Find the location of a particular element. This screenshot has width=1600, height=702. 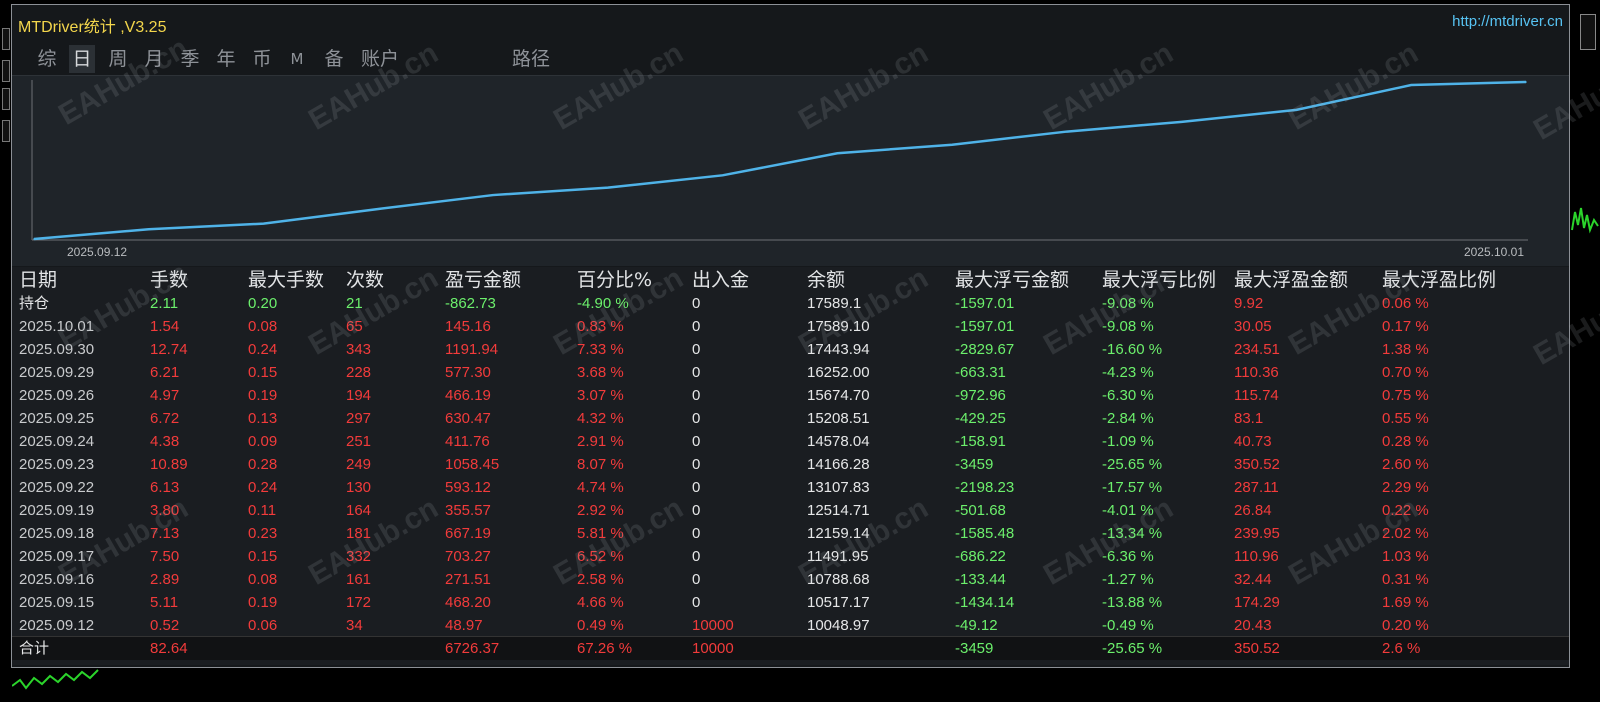

cell-10: -13.88 % is located at coordinates (1132, 602).